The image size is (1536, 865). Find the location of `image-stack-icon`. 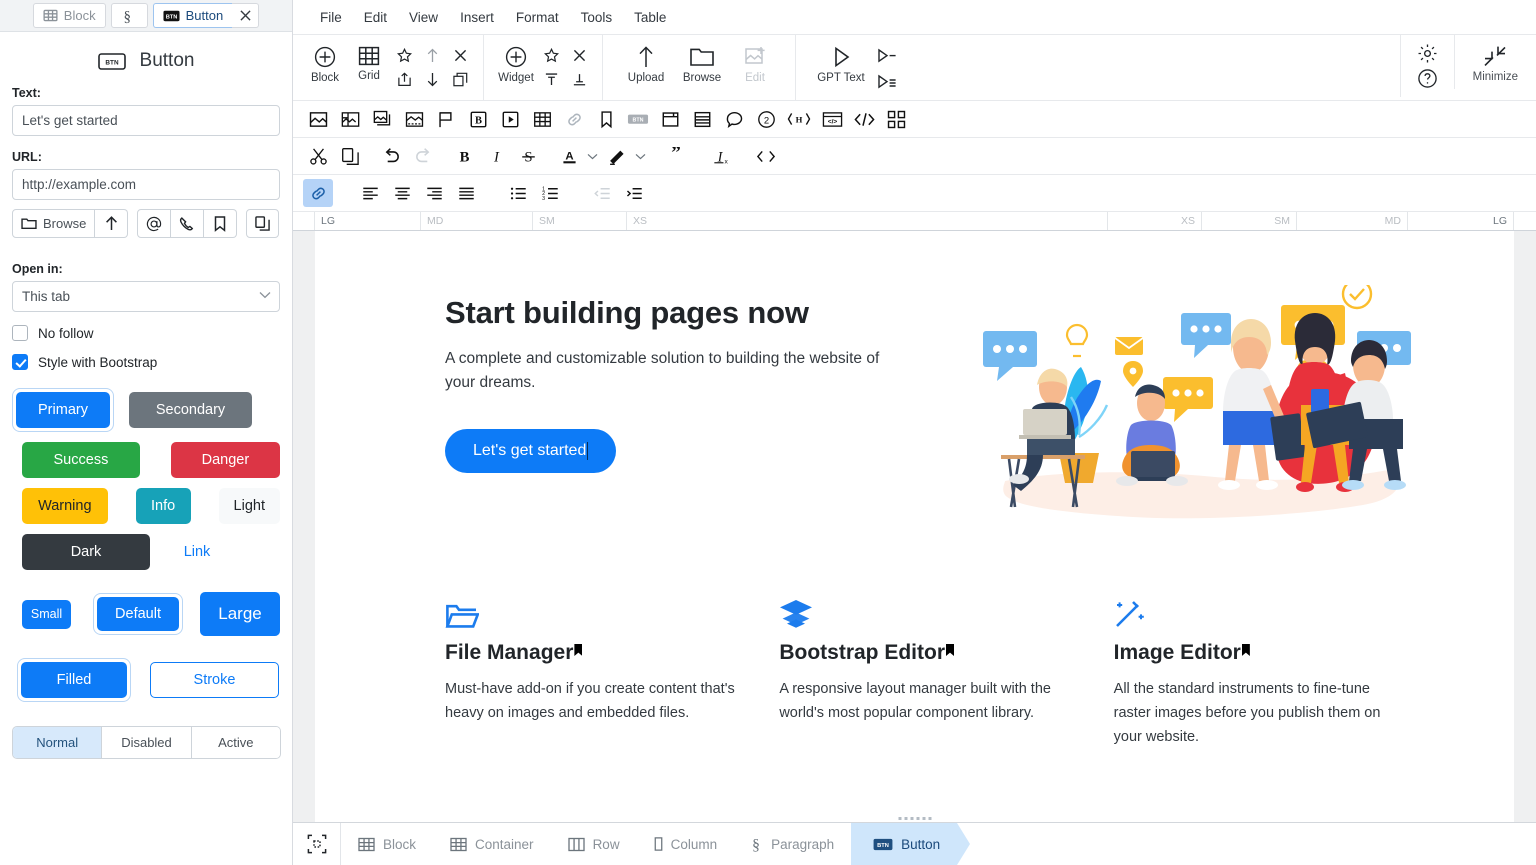

image-stack-icon is located at coordinates (382, 119).